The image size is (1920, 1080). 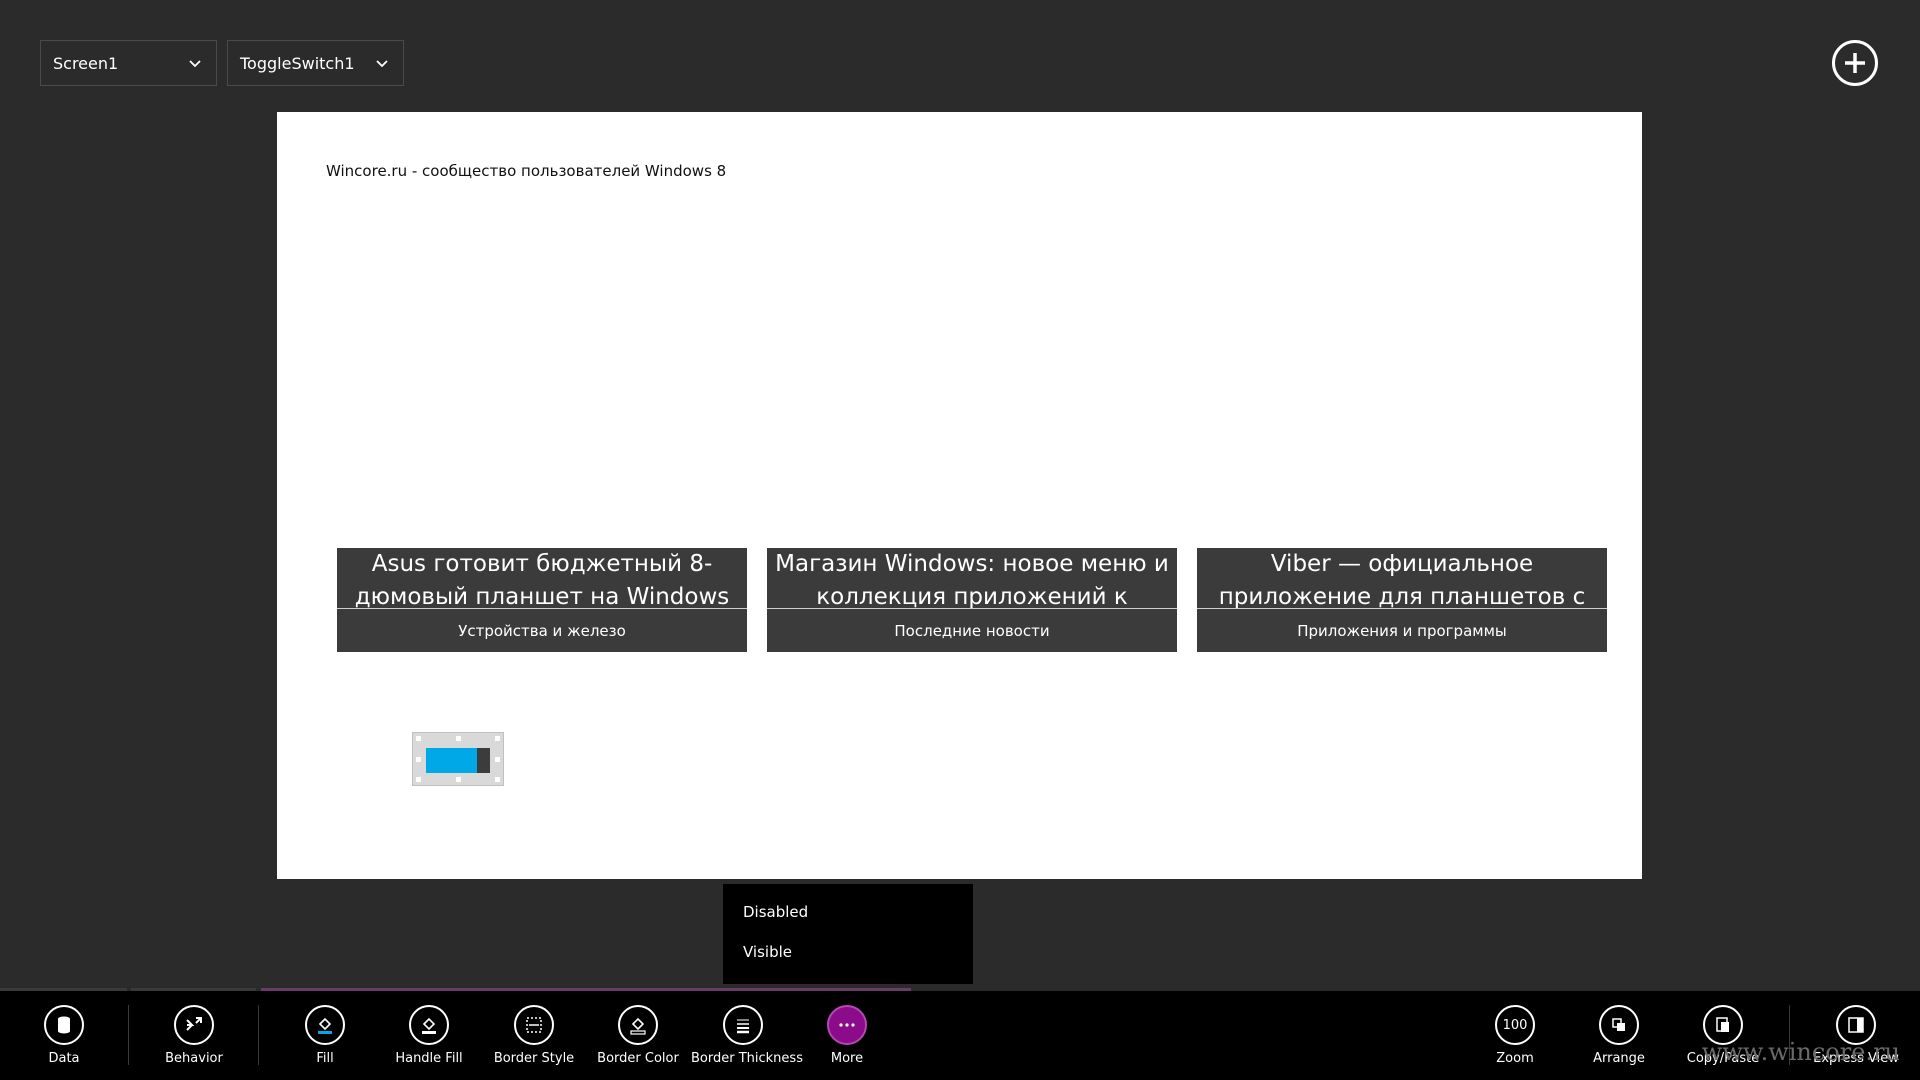 I want to click on handle-fill-icon, so click(x=429, y=1025).